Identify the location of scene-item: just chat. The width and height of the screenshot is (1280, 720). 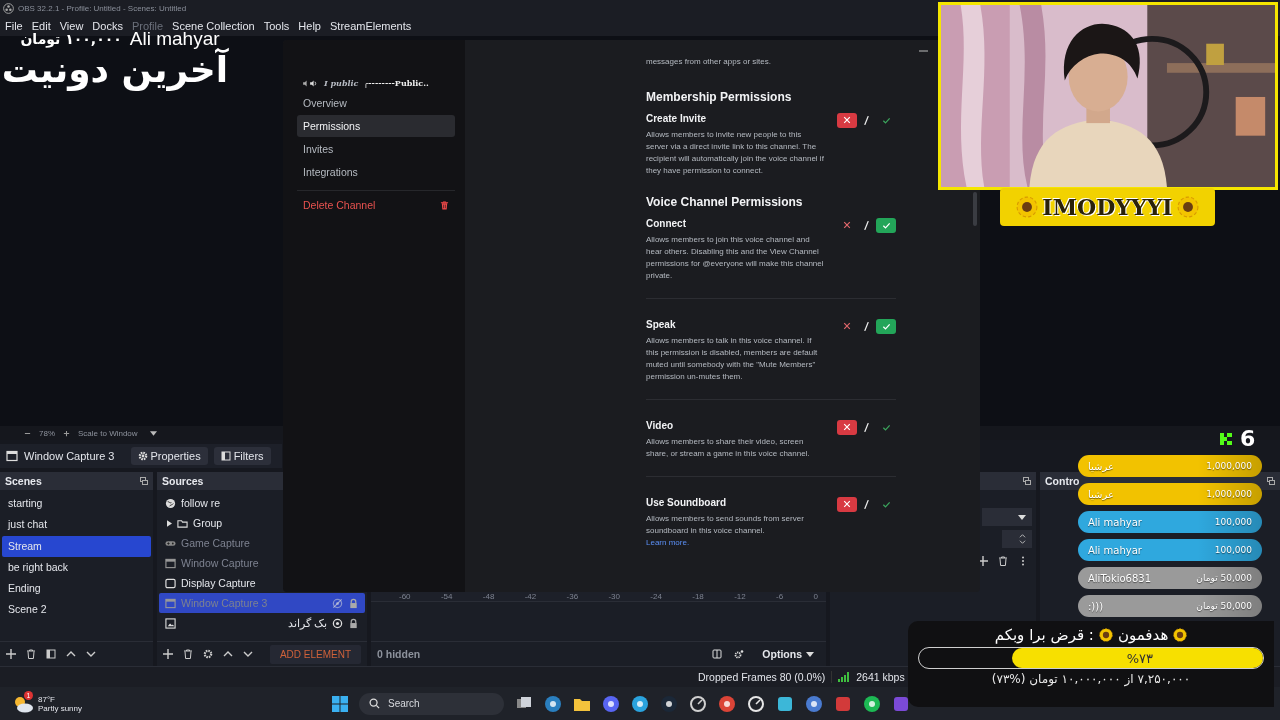
(76, 525).